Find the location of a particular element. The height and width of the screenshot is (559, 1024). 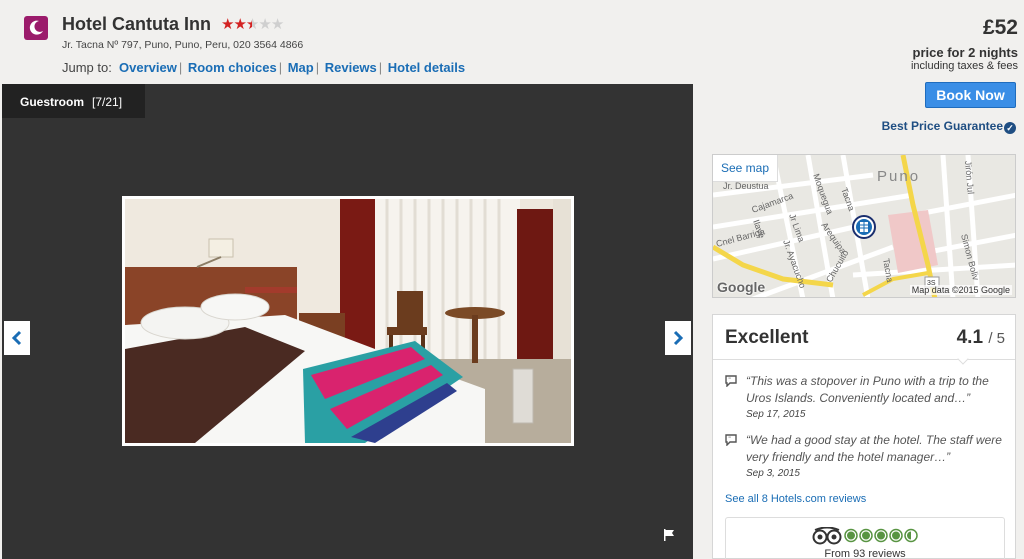

star-half-icon: ★ is located at coordinates (252, 24).